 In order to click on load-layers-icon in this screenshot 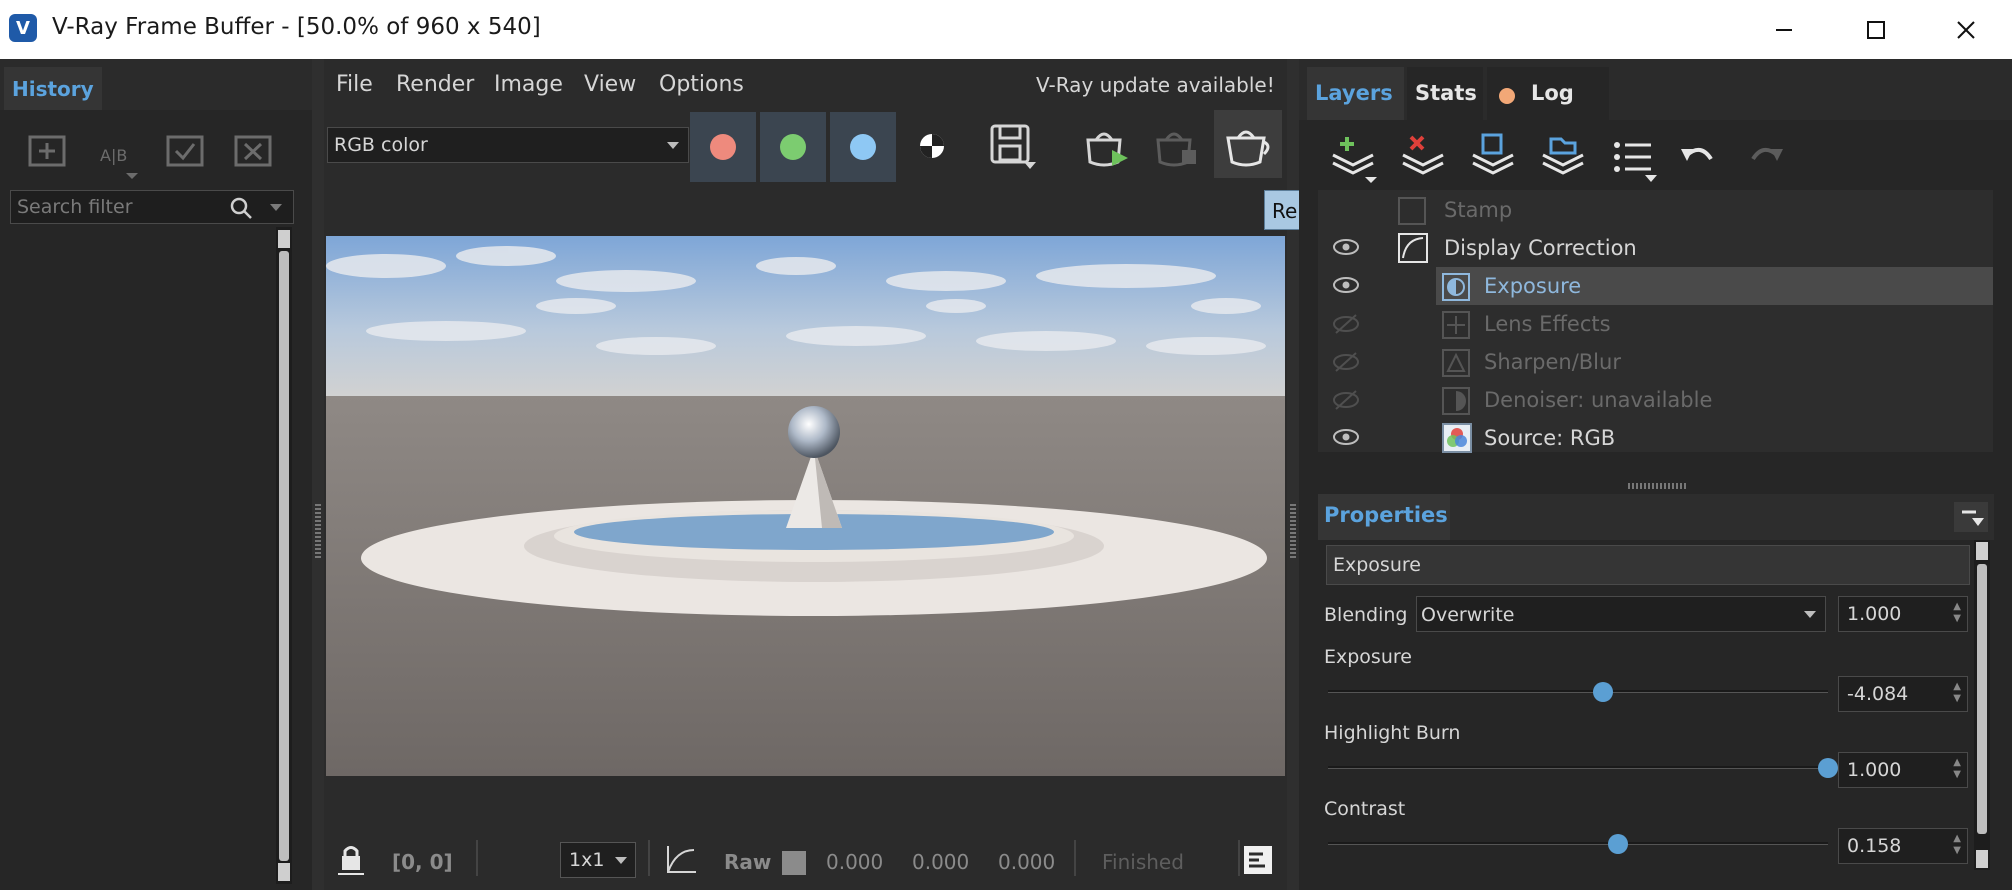, I will do `click(1564, 158)`.